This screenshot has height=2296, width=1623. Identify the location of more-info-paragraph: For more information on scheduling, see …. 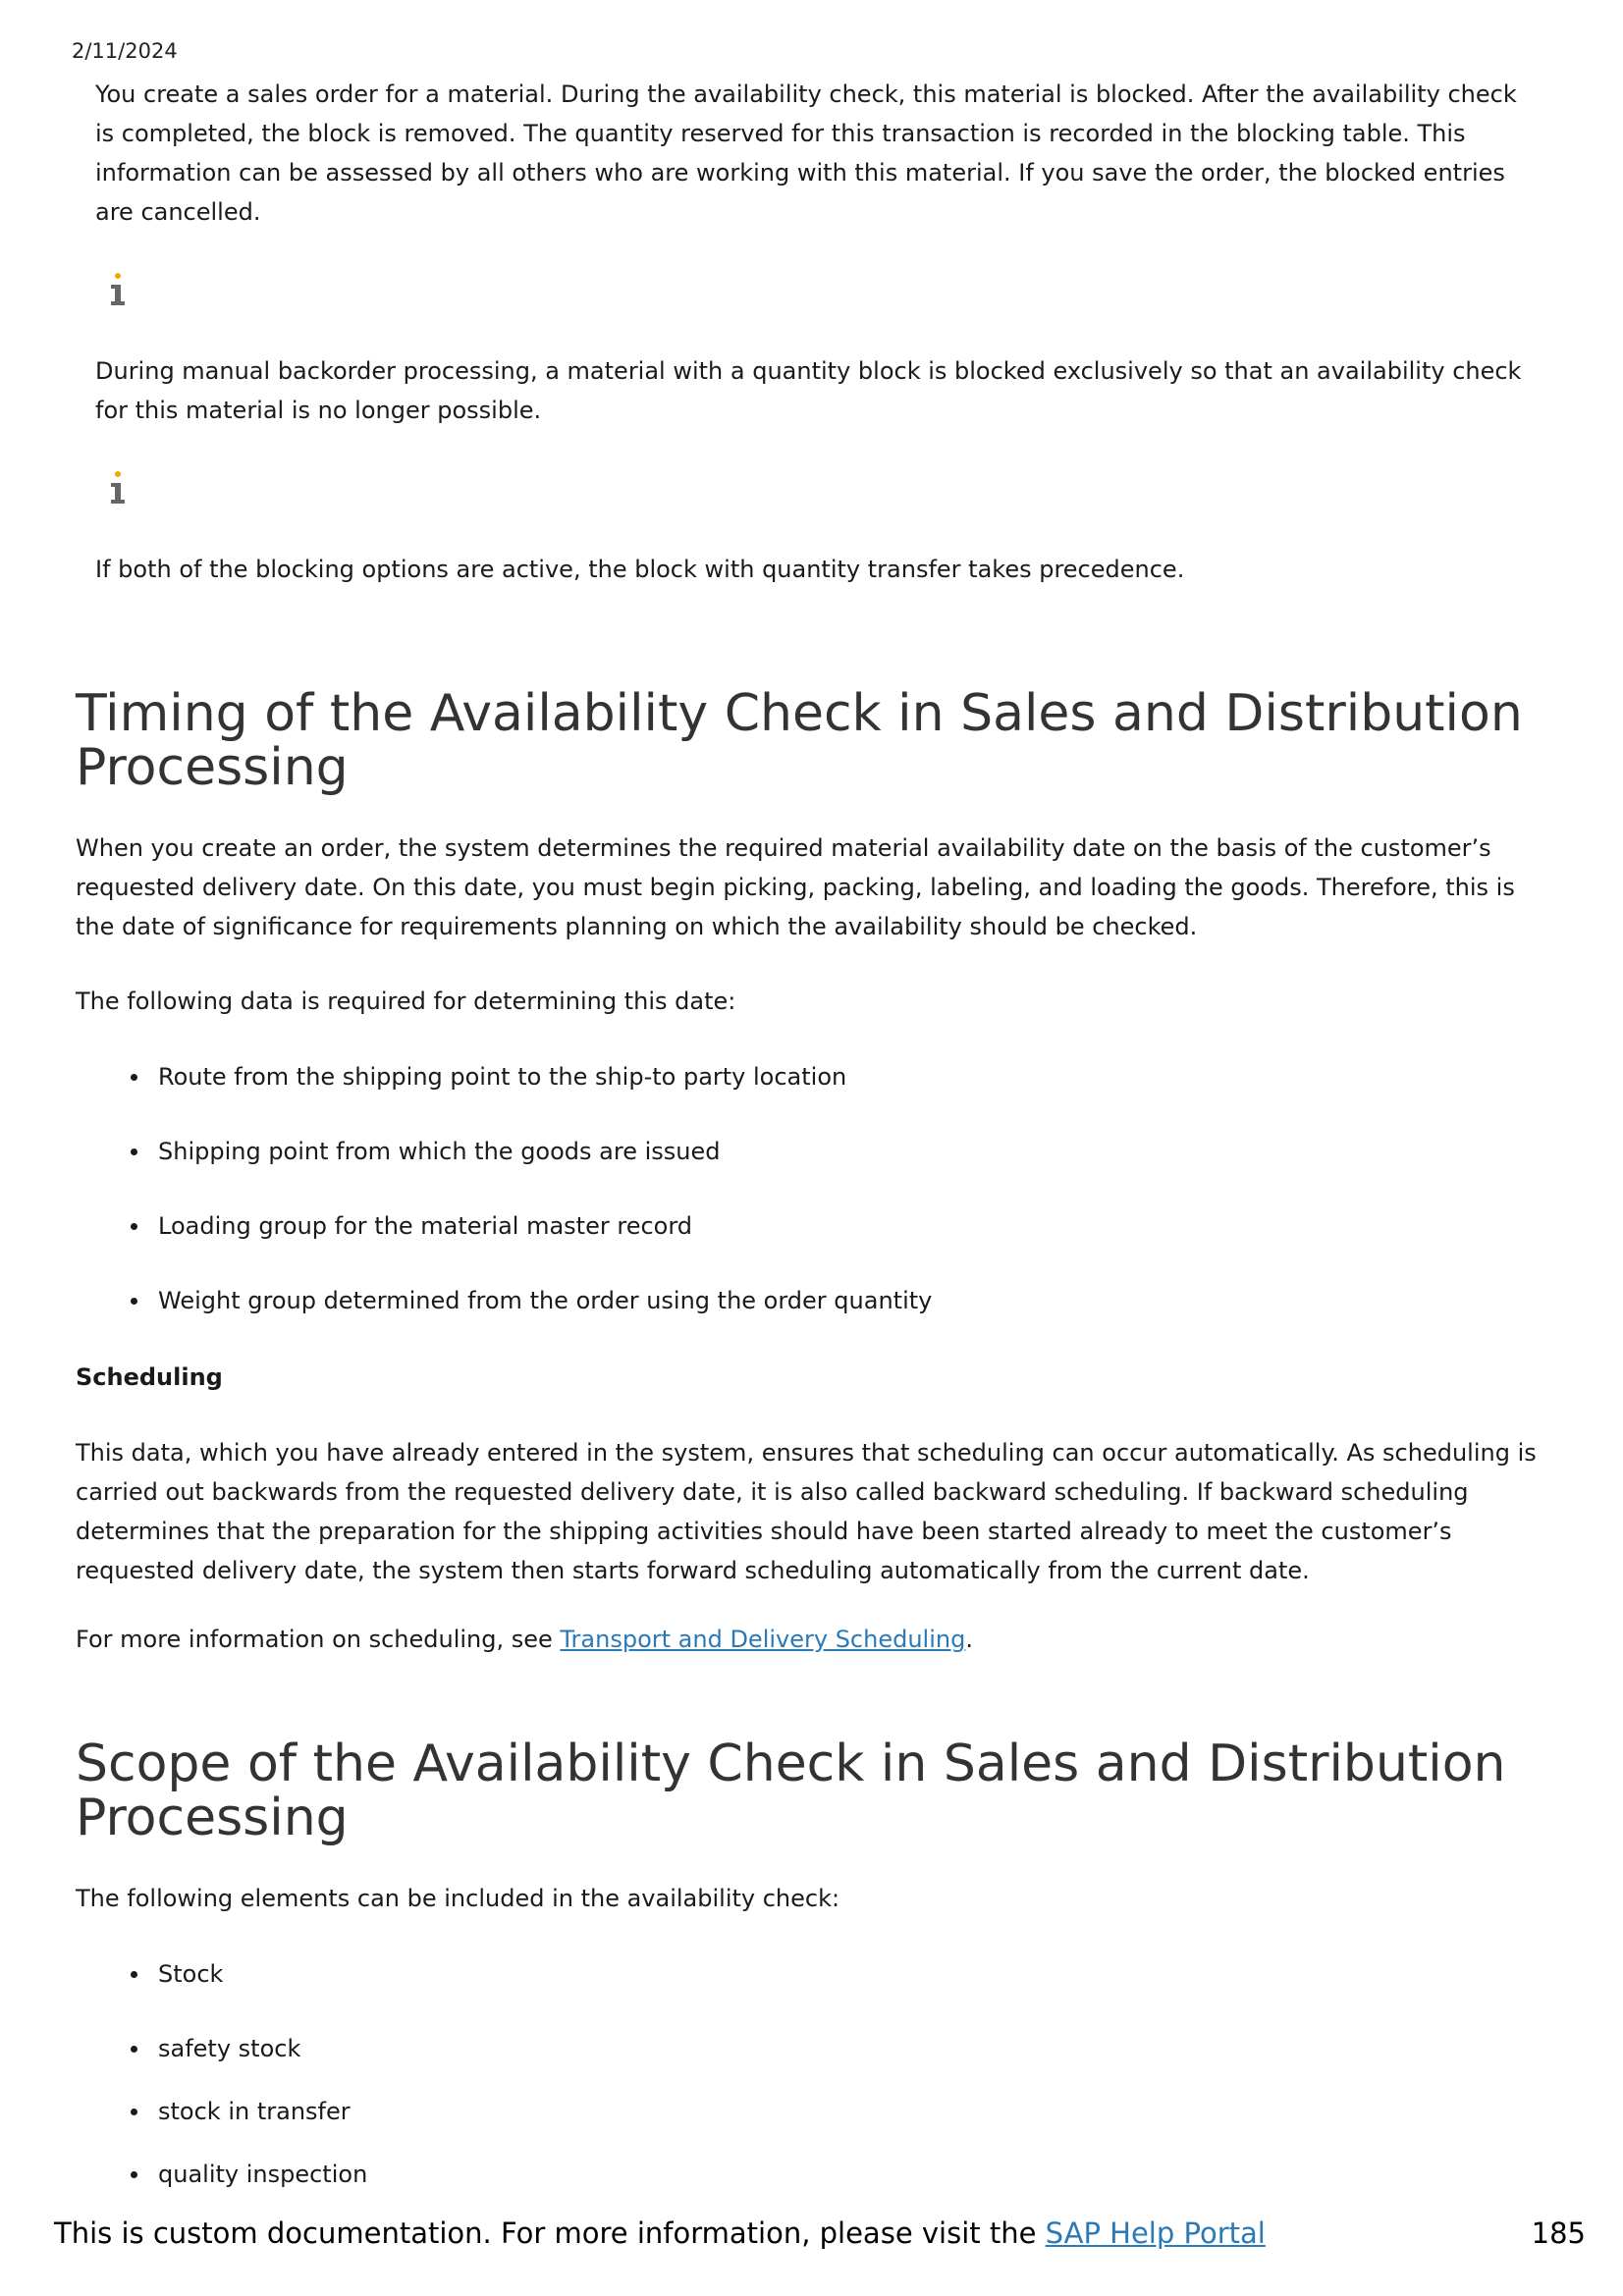
(817, 1639).